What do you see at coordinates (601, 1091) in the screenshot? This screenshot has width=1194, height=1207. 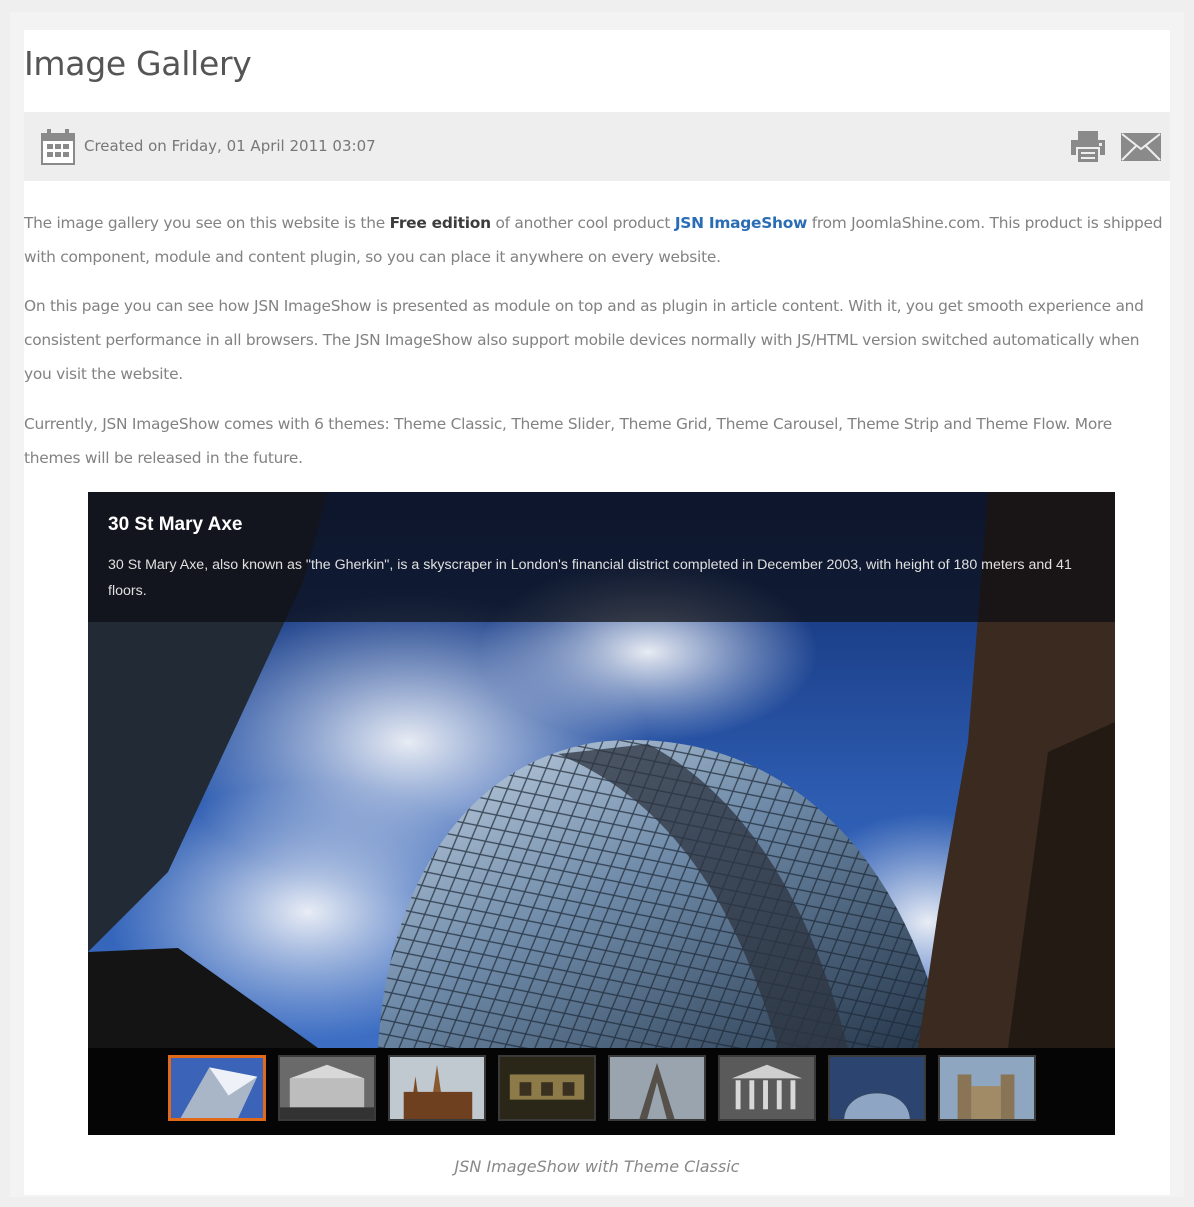 I see `thumbnail-strip` at bounding box center [601, 1091].